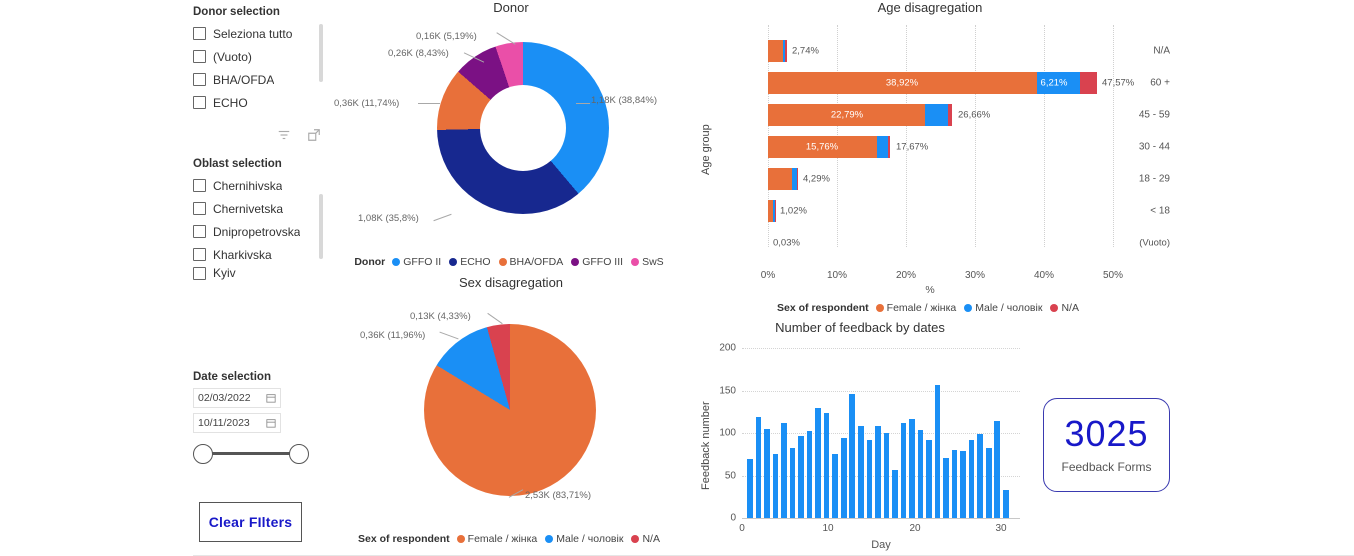  Describe the element at coordinates (199, 185) in the screenshot. I see `checkbox-chernihivska` at that location.